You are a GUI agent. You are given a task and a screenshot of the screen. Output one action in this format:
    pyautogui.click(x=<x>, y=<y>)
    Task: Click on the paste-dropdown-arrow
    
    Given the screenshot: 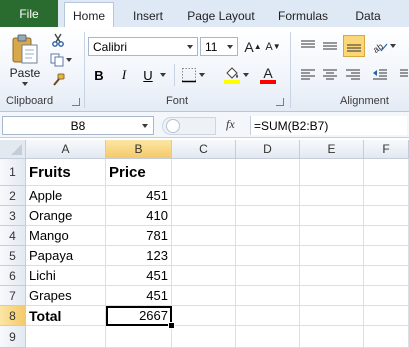 What is the action you would take?
    pyautogui.click(x=25, y=83)
    